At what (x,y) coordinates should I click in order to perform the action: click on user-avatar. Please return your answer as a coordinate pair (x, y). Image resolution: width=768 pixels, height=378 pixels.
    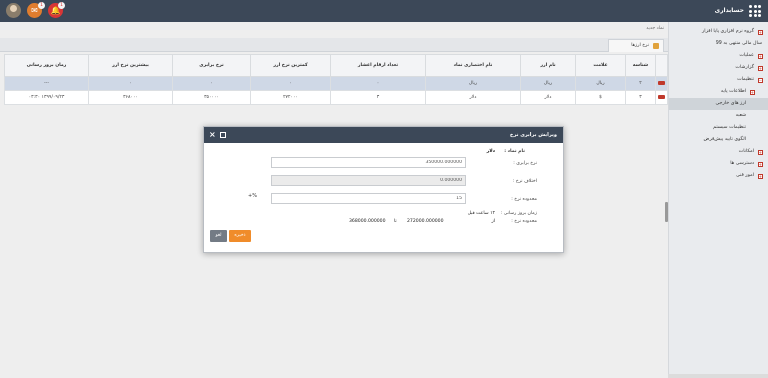
    Looking at the image, I should click on (13, 10).